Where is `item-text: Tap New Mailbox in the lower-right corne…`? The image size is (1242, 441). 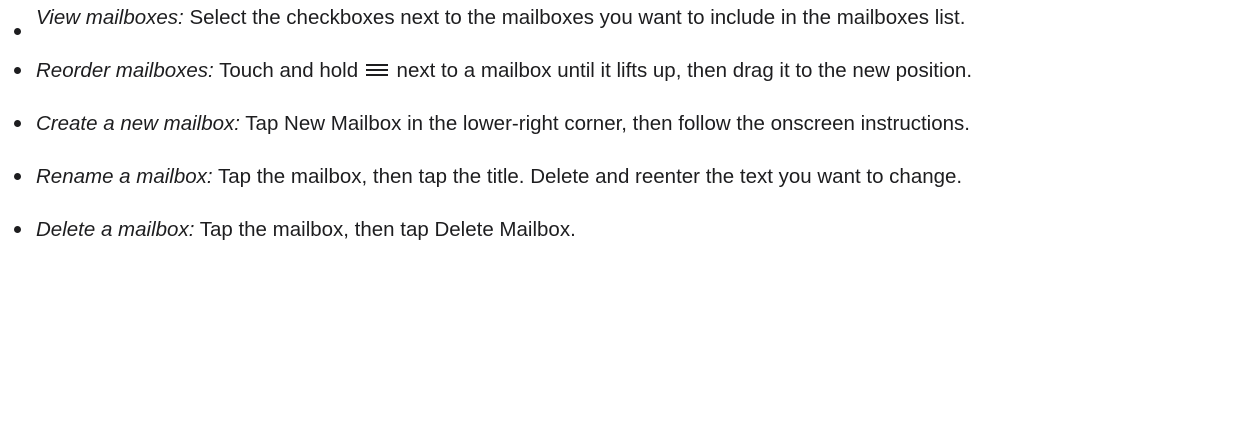
item-text: Tap New Mailbox in the lower-right corne… is located at coordinates (604, 123).